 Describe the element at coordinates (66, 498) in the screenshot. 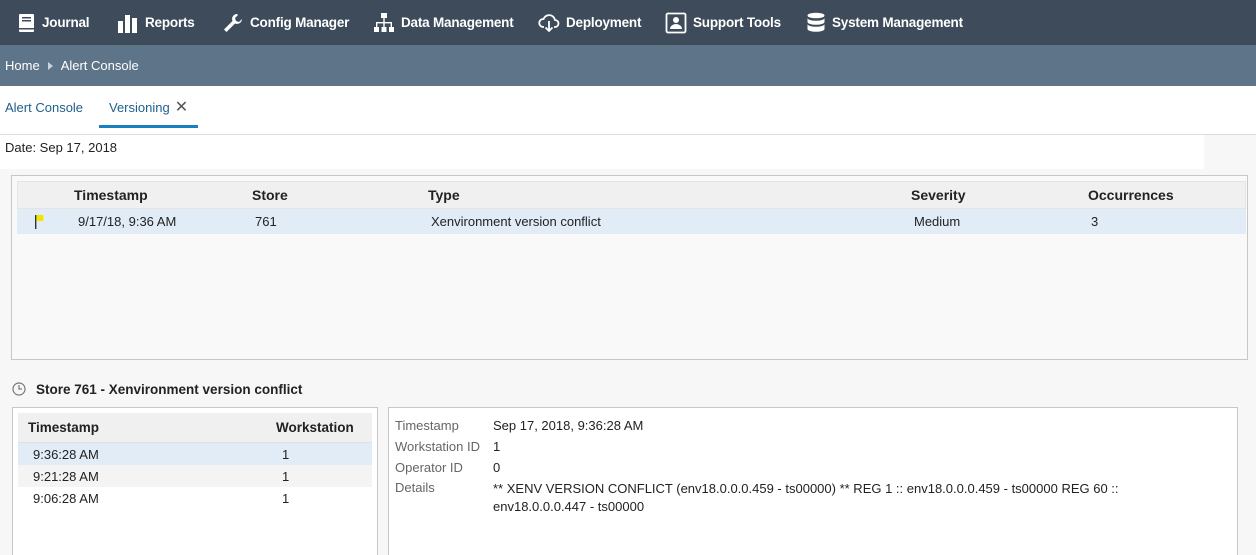

I see `history-timestamp: 9:06:28 AM` at that location.